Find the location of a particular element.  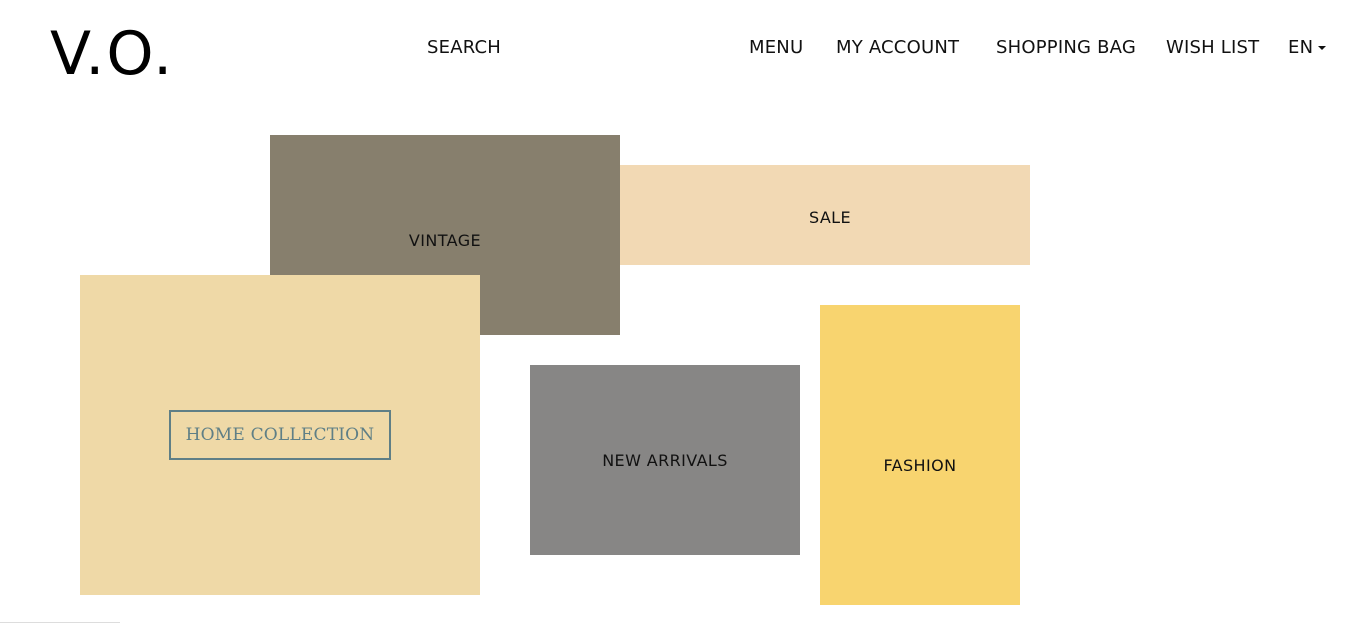

tile-fashion: FASHION is located at coordinates (920, 455).